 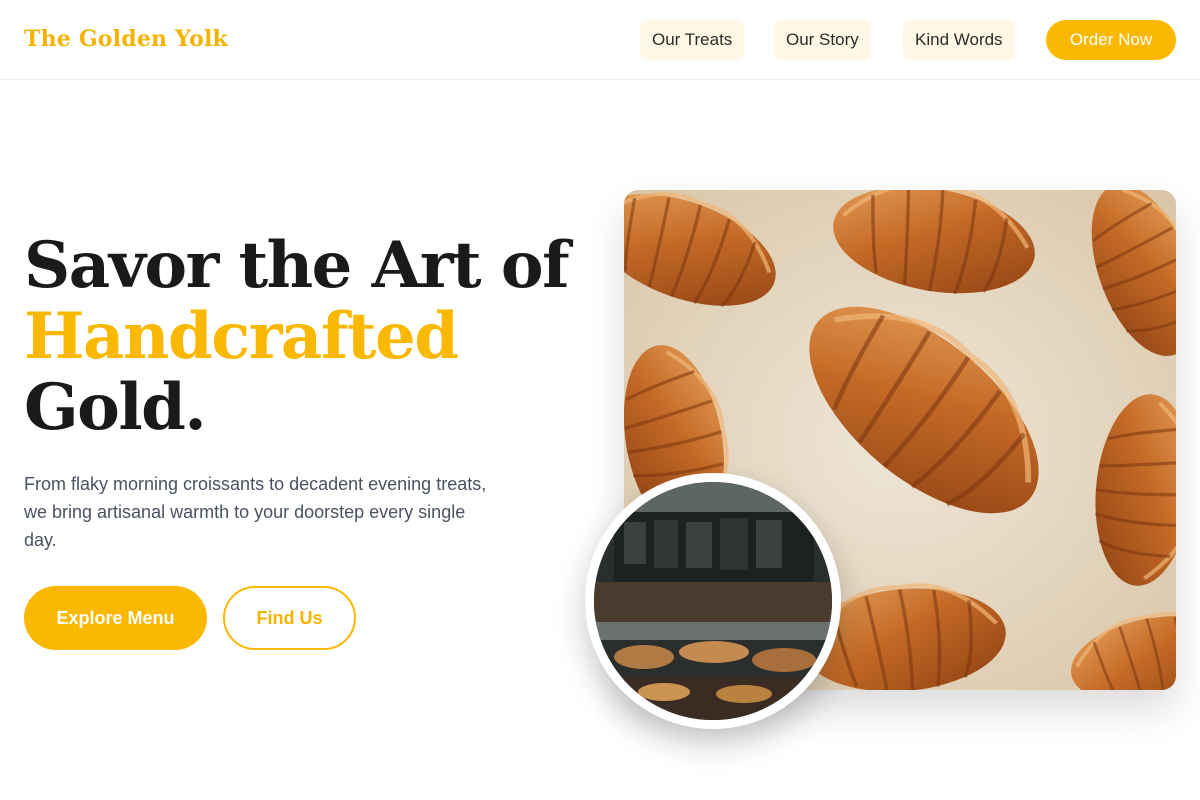 I want to click on brand-logo: The Golden Yolk, so click(x=126, y=39).